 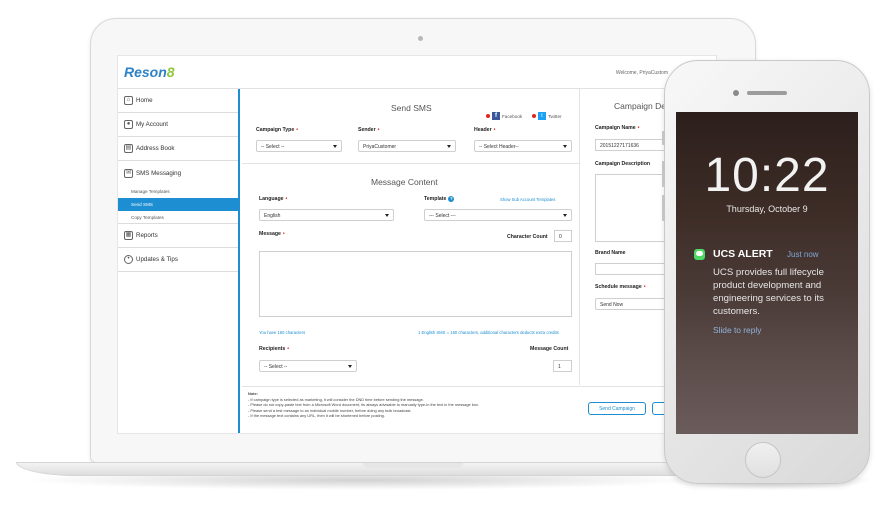 I want to click on front-camera, so click(x=736, y=93).